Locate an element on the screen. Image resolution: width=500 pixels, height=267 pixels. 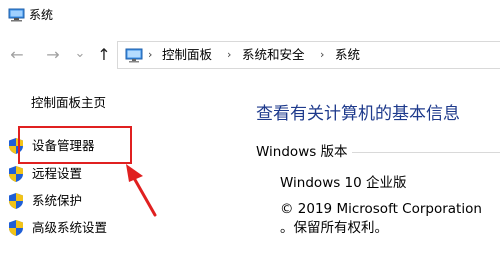
page-heading: 查看有关计算机的基本信息 is located at coordinates (358, 114).